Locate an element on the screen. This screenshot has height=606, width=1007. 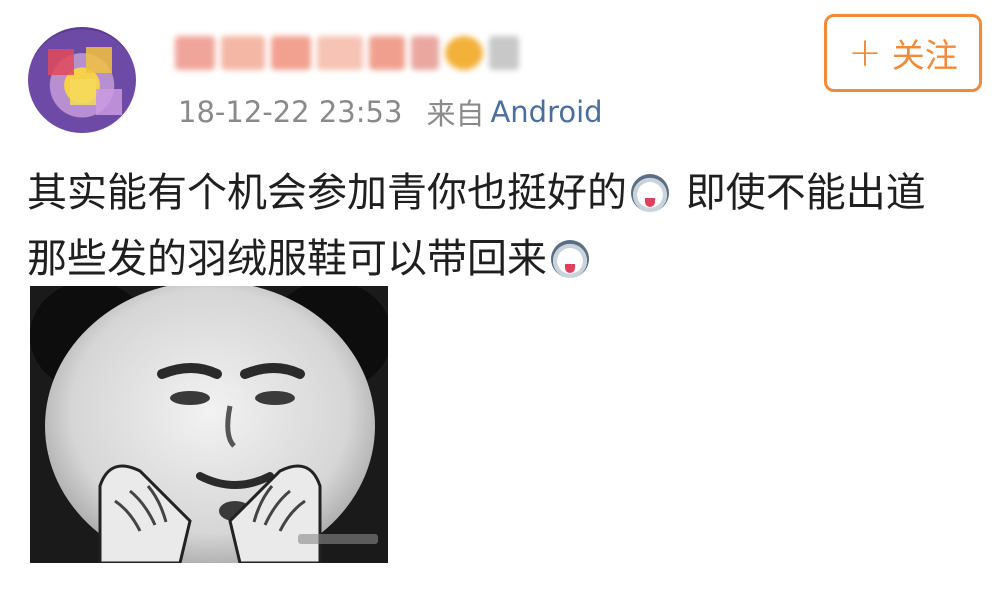
username-pixelated is located at coordinates (350, 53).